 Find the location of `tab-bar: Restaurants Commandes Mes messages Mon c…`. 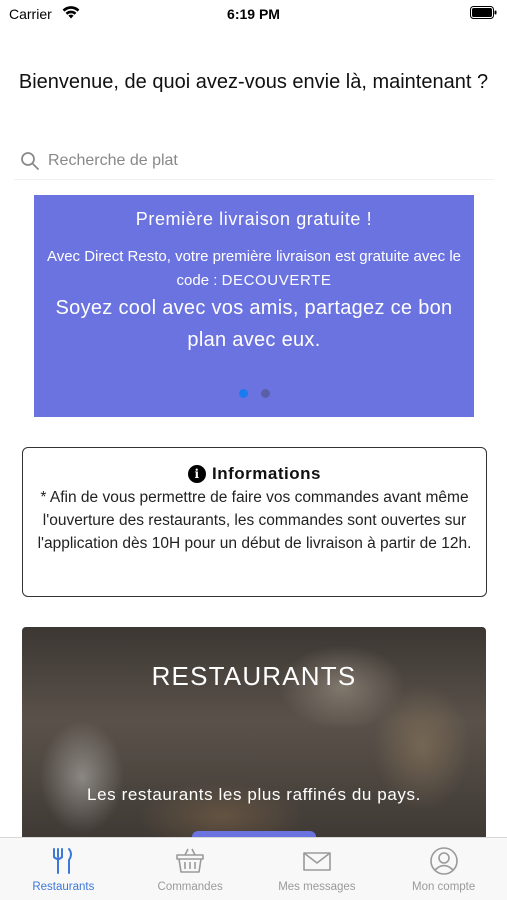

tab-bar: Restaurants Commandes Mes messages Mon c… is located at coordinates (253, 868).